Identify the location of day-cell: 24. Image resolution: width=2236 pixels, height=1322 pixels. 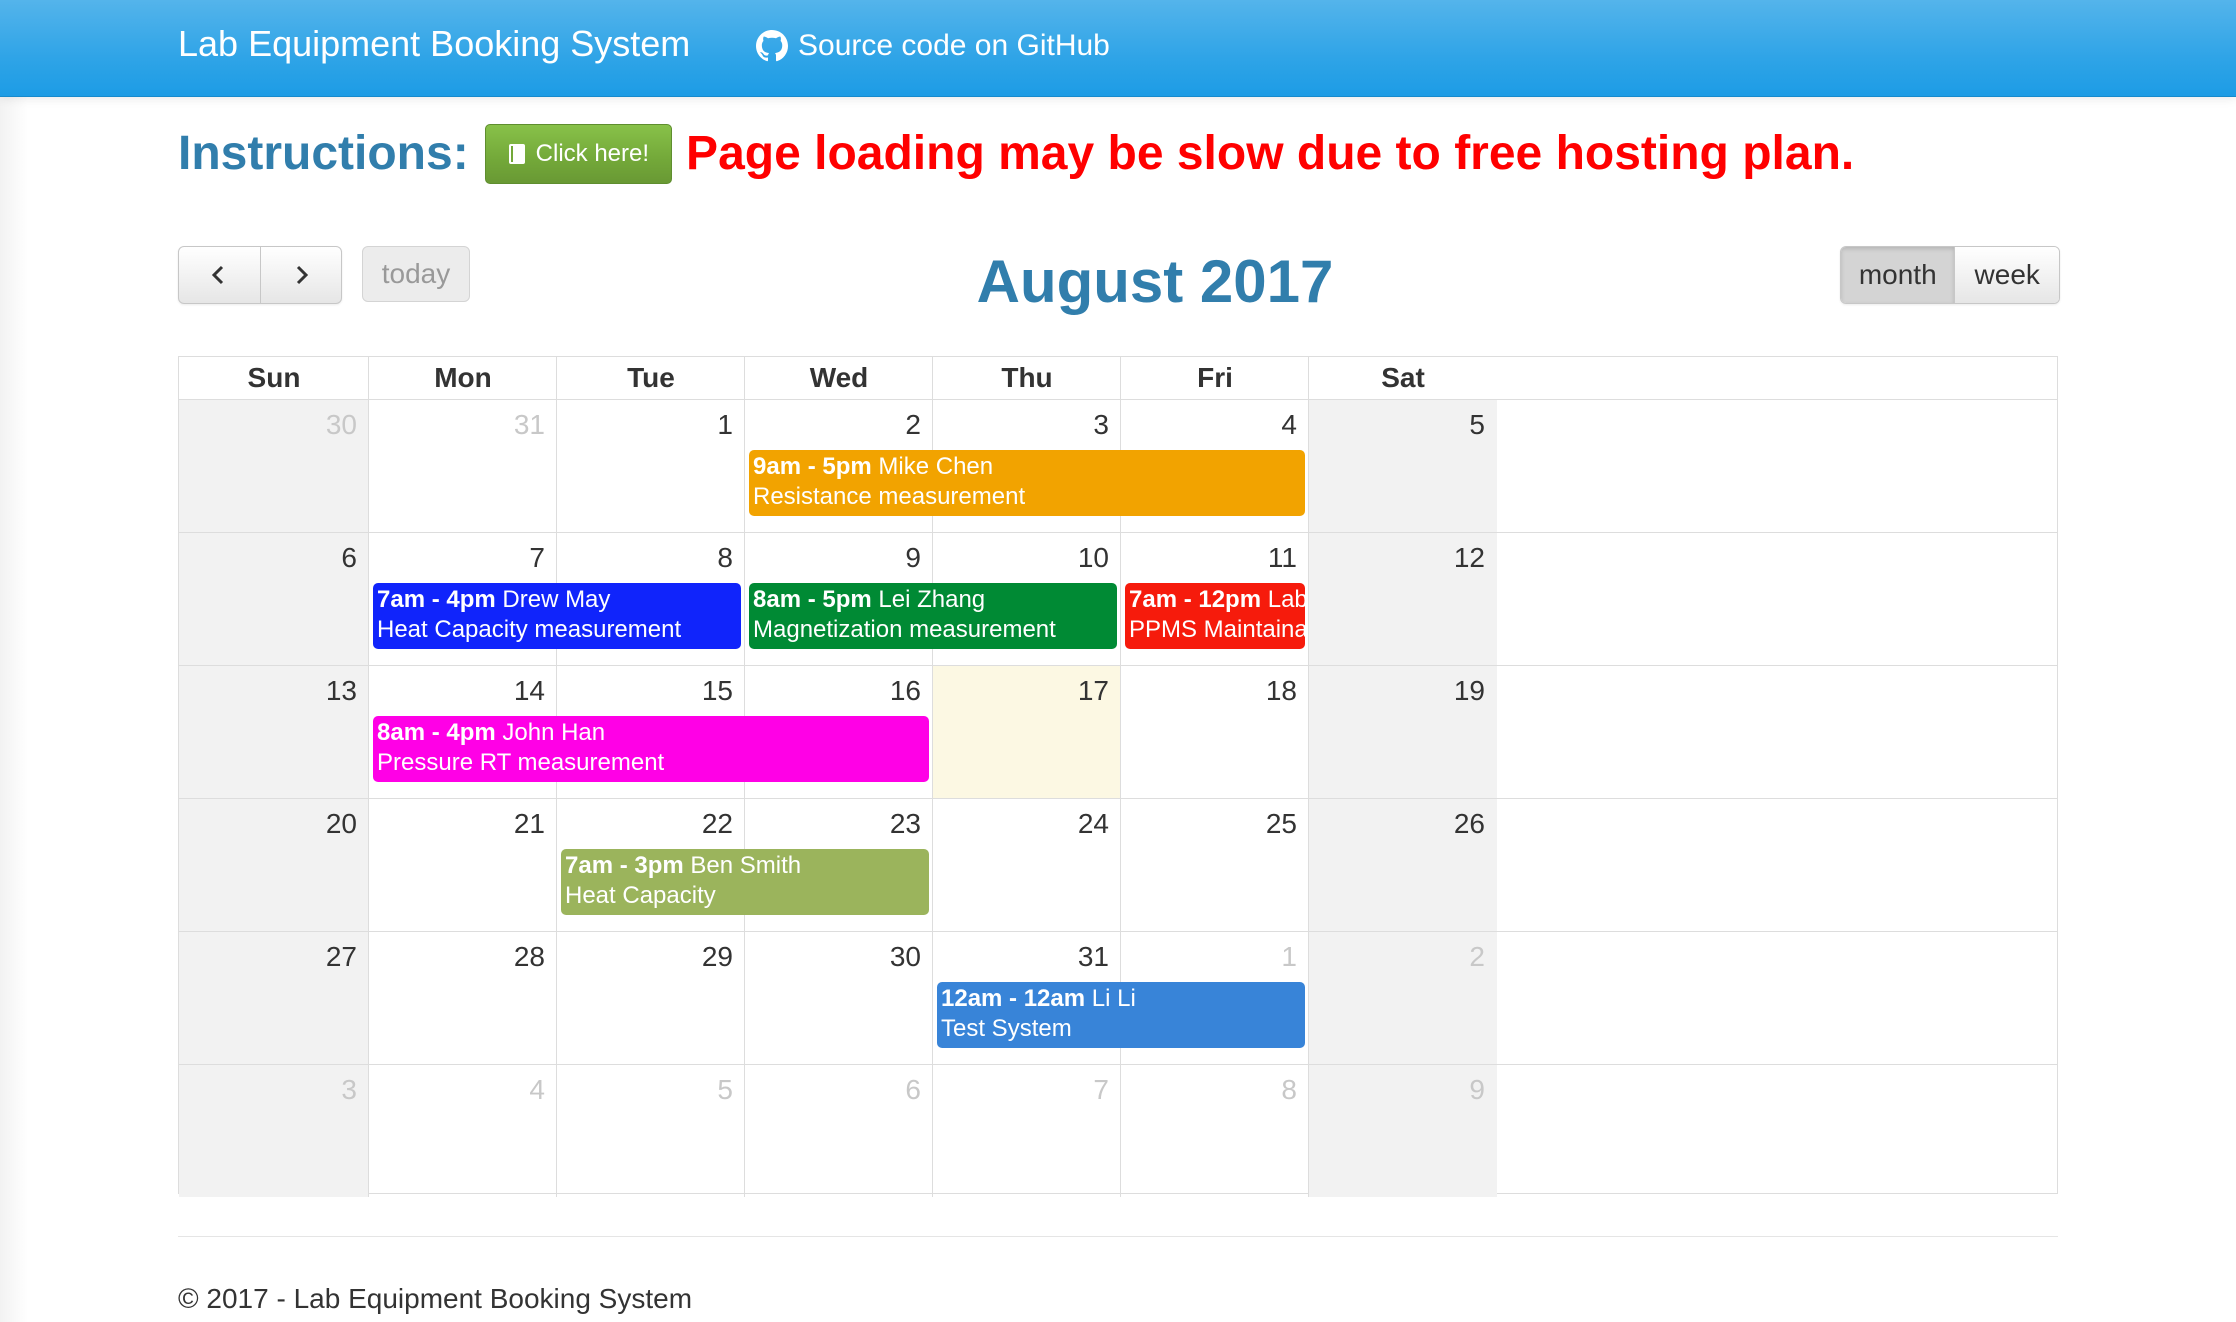
(1027, 865).